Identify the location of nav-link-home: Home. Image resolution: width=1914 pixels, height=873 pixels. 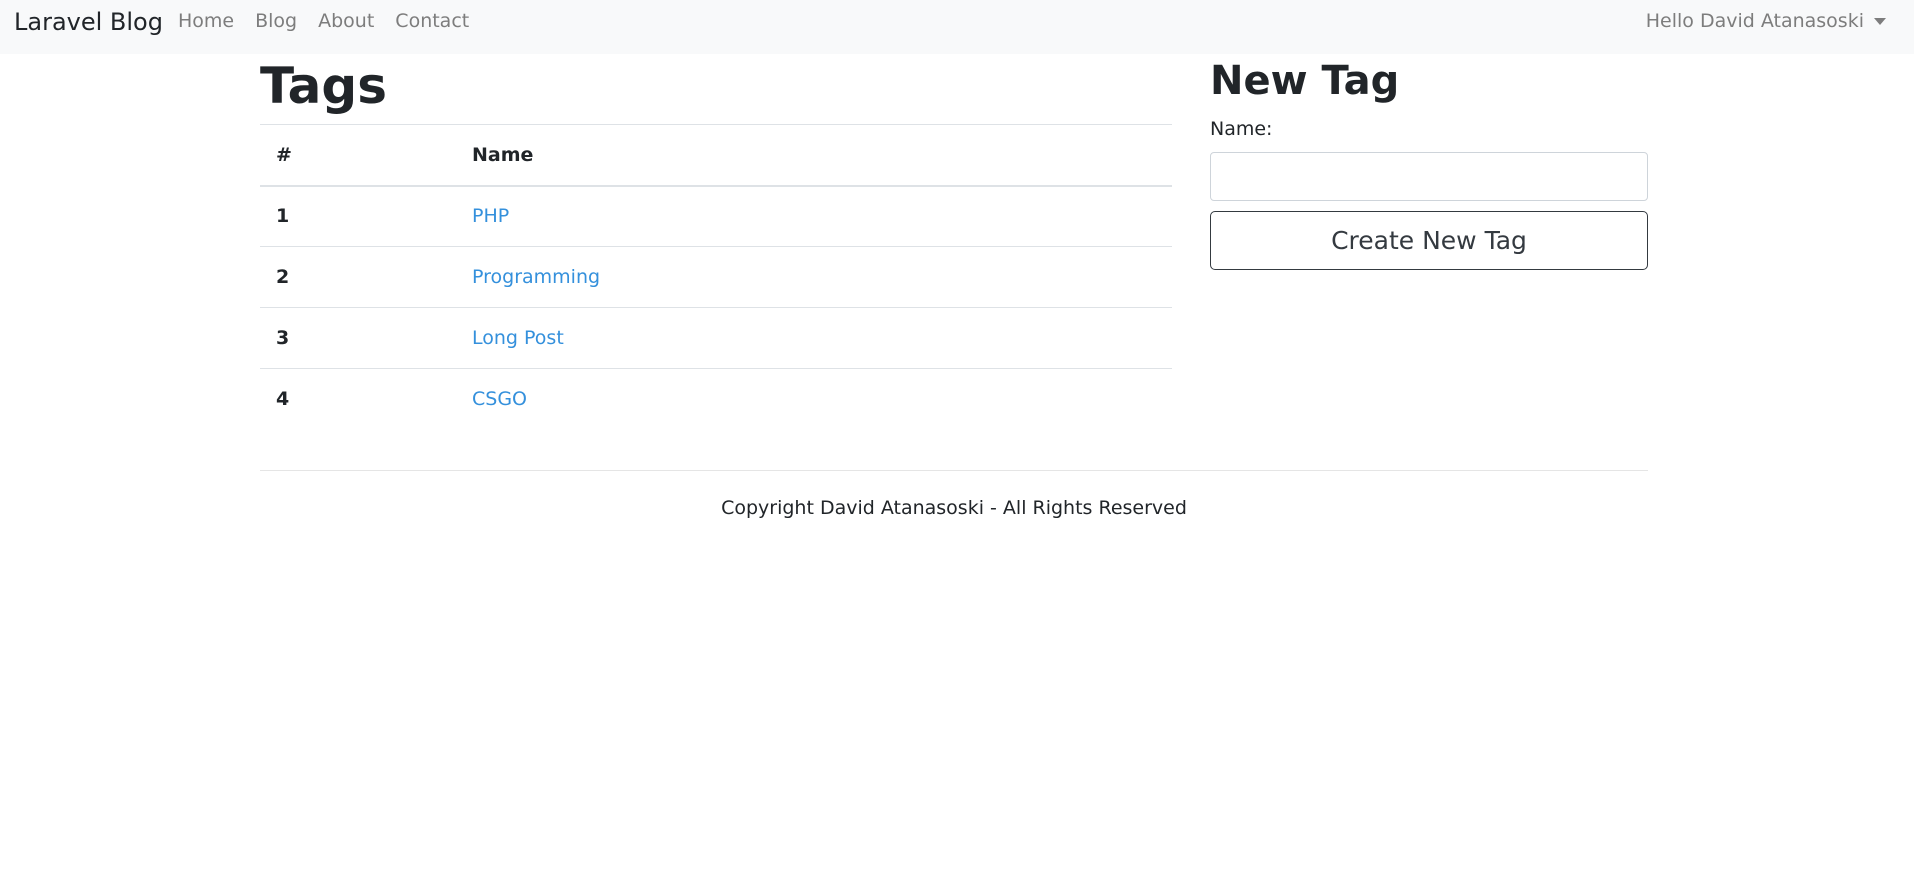
(206, 21).